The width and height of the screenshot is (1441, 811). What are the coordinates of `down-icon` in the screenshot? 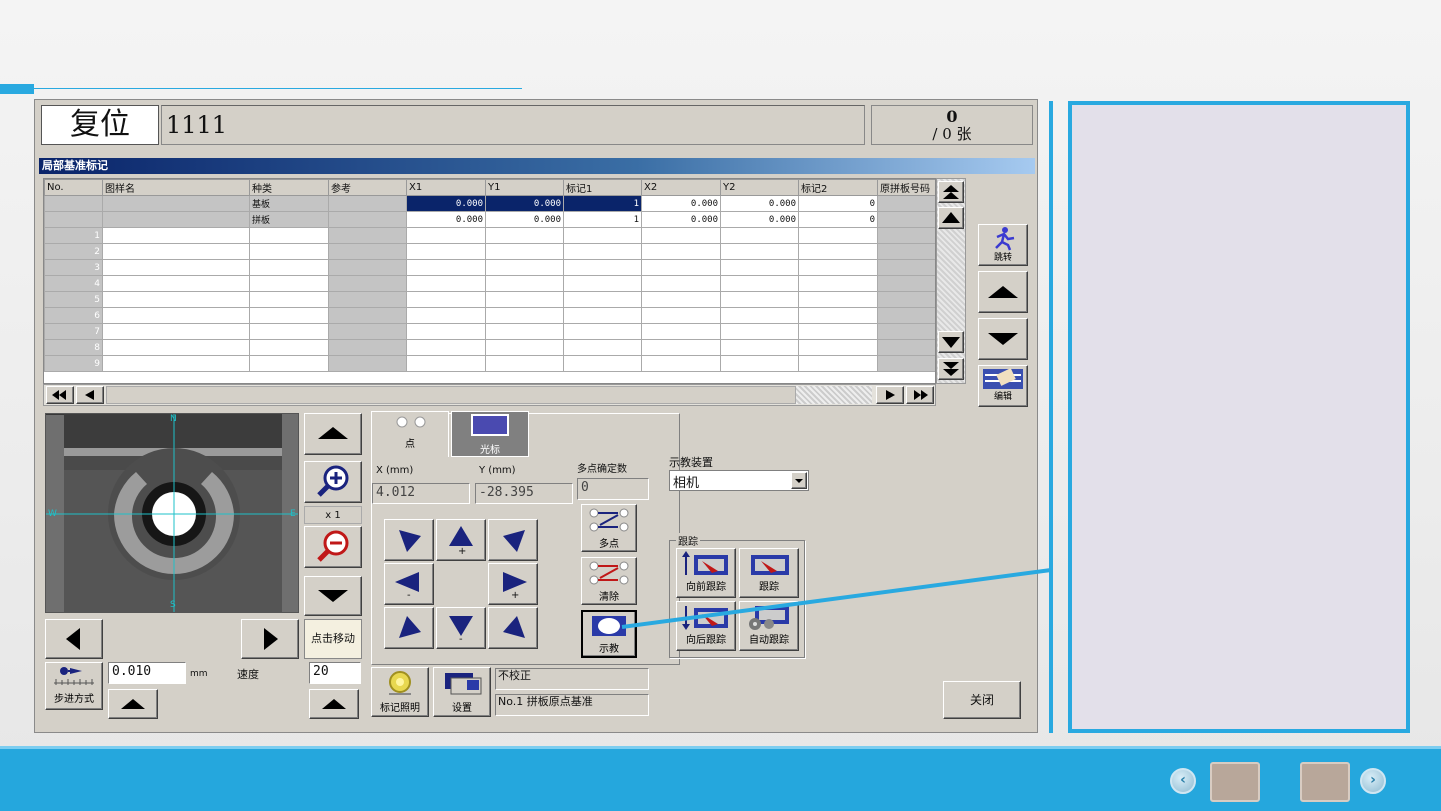 It's located at (951, 342).